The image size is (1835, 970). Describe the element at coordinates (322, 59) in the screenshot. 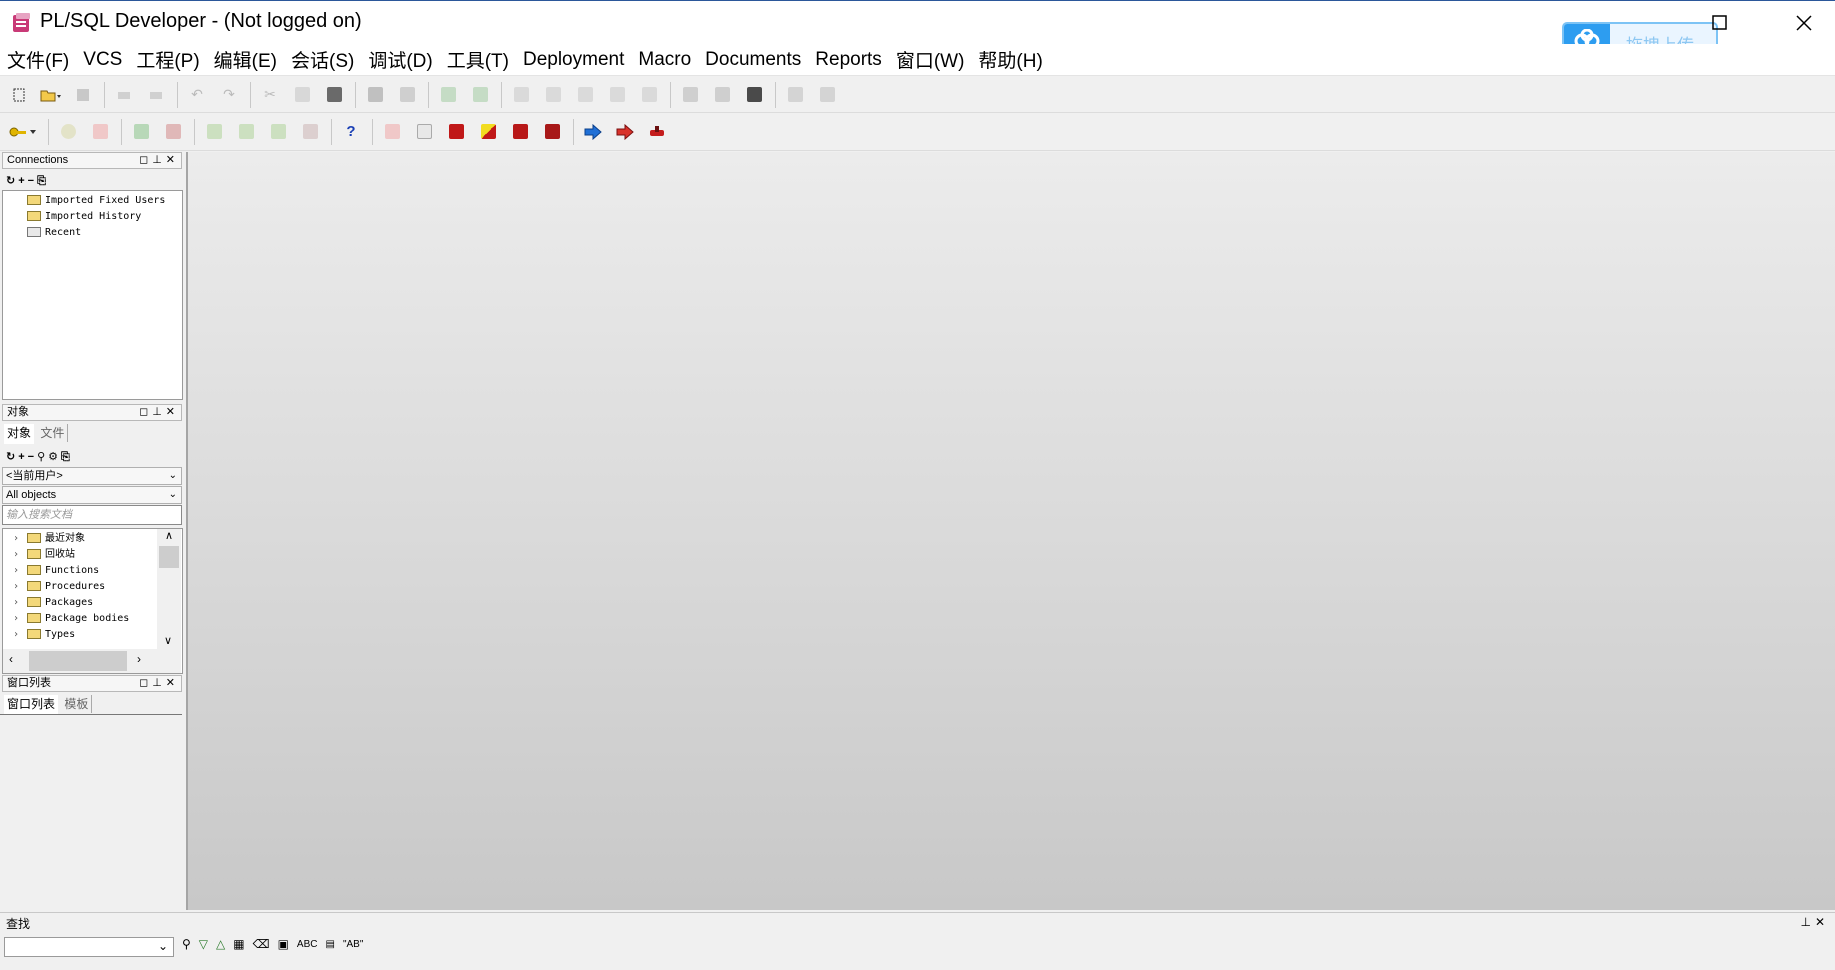

I see `menu-session: 会话(S)` at that location.